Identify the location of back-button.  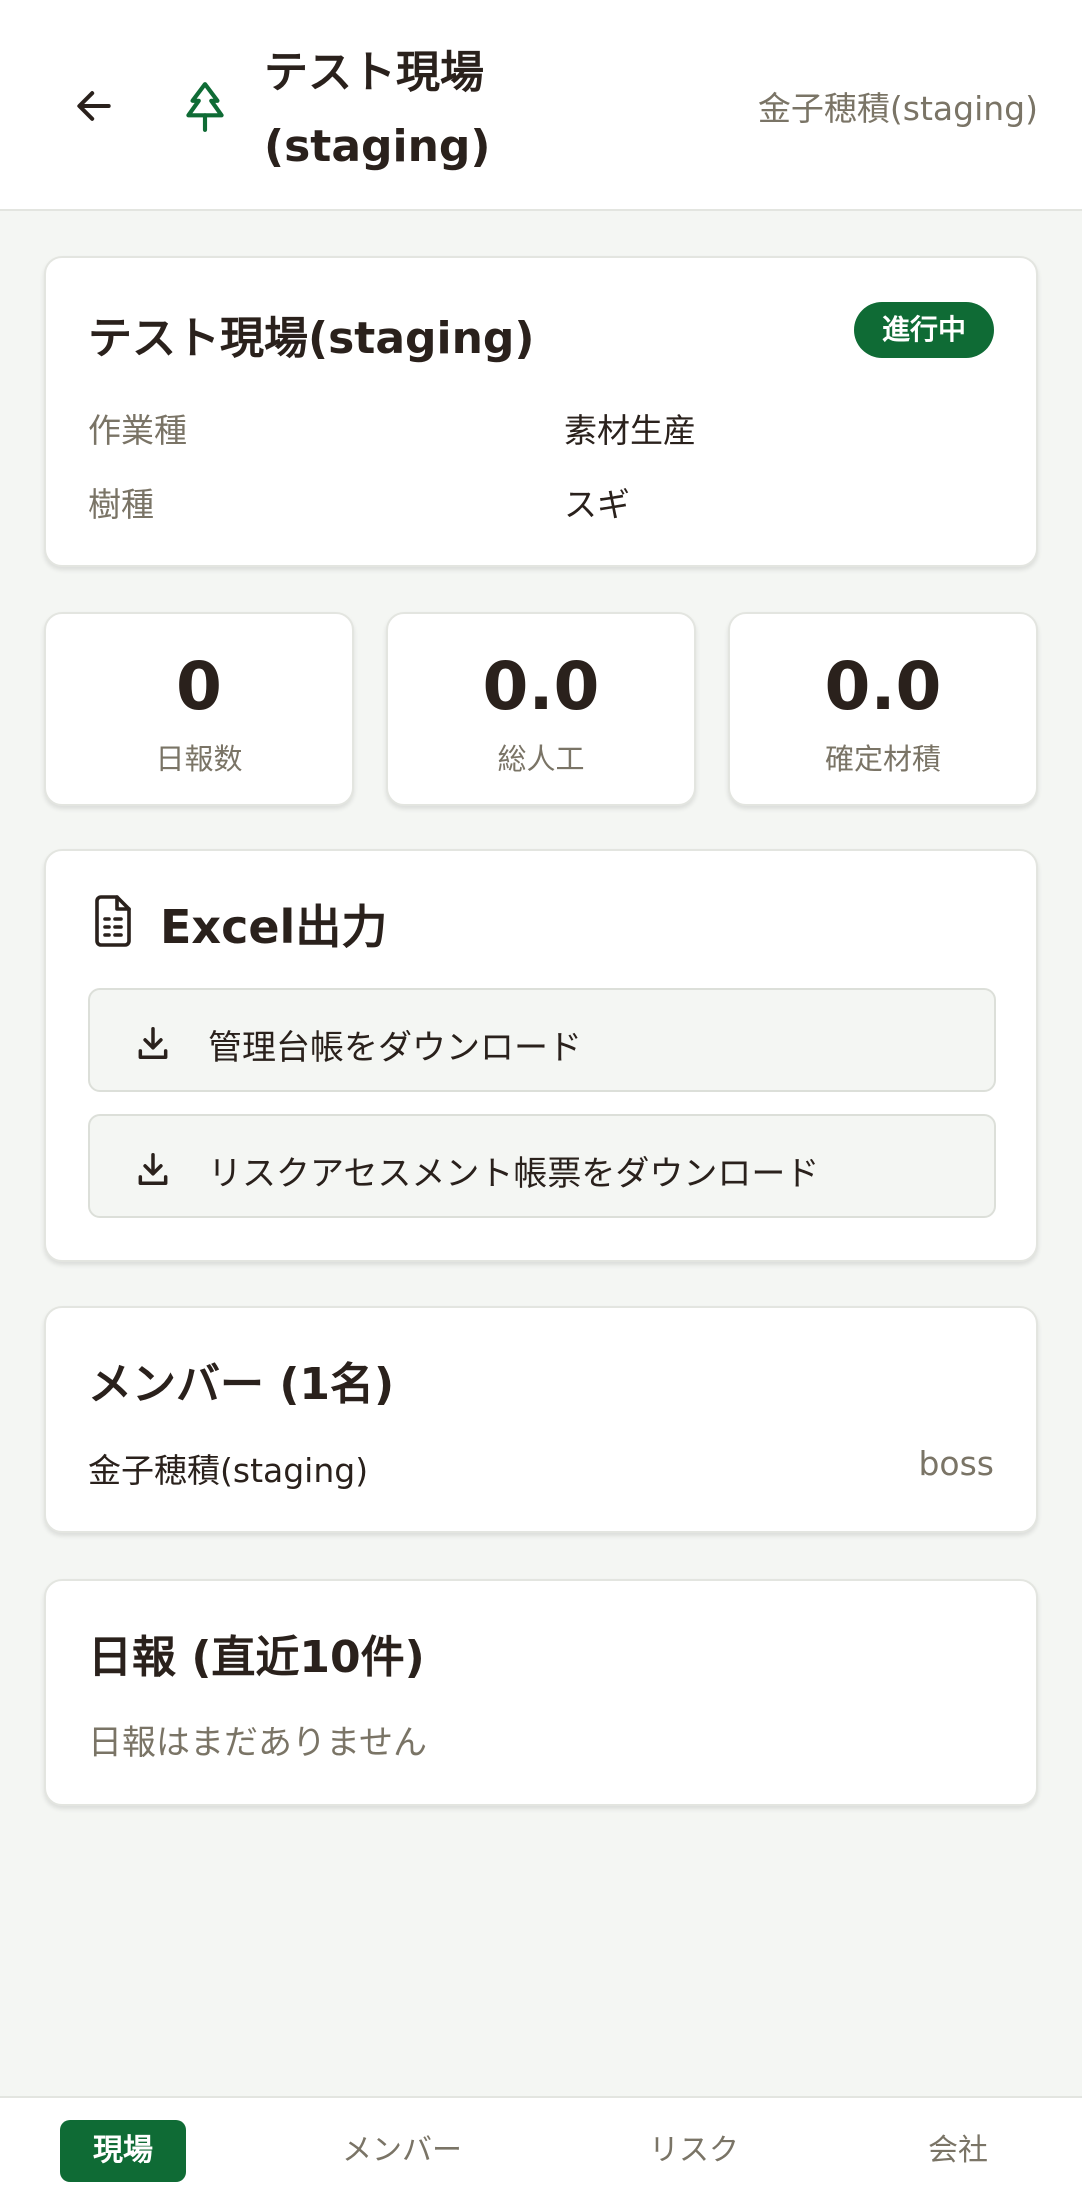
(94, 106).